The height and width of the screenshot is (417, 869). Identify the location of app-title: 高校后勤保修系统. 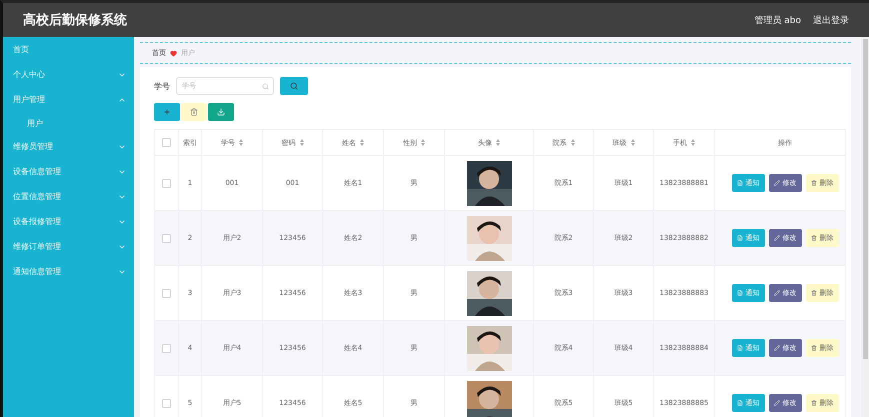
(75, 20).